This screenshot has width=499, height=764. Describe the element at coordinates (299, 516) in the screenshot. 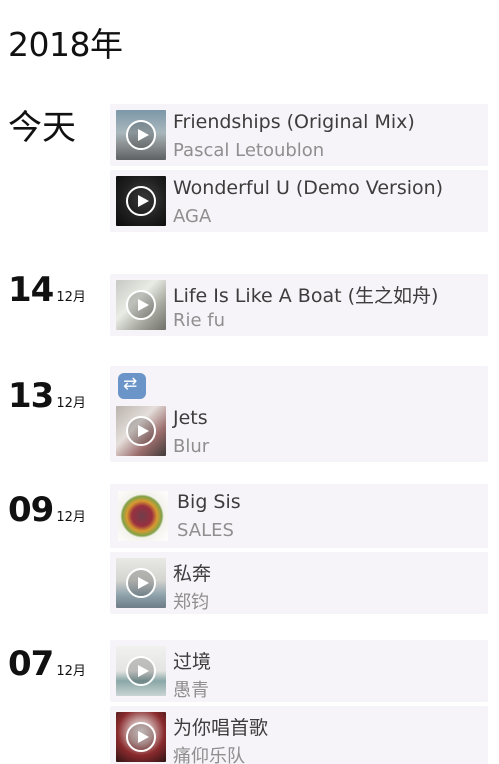

I see `track-card: Big Sis SALES` at that location.